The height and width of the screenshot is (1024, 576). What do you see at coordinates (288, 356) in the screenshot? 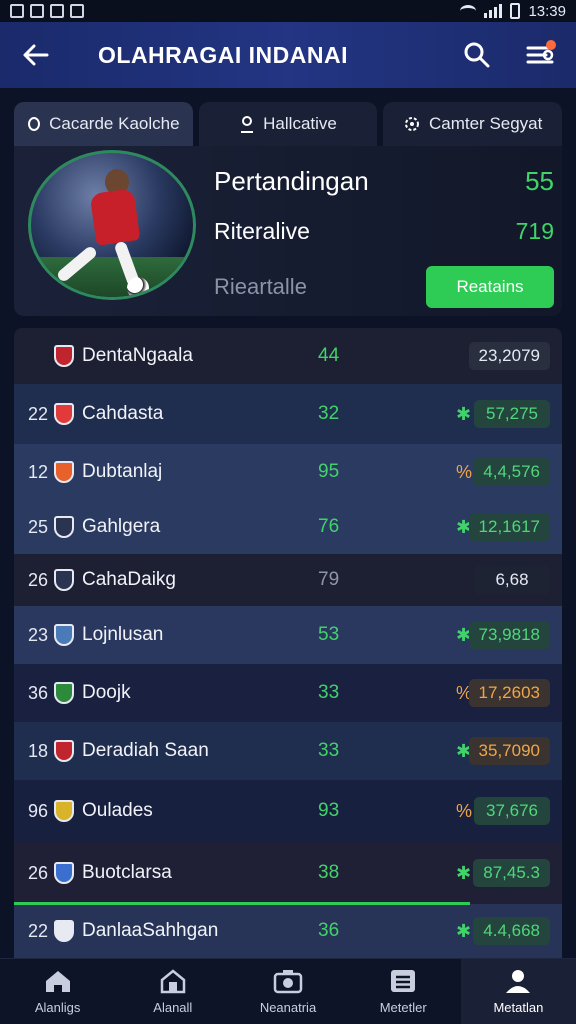
I see `table-row: DentaNgaala 44 23,2079` at bounding box center [288, 356].